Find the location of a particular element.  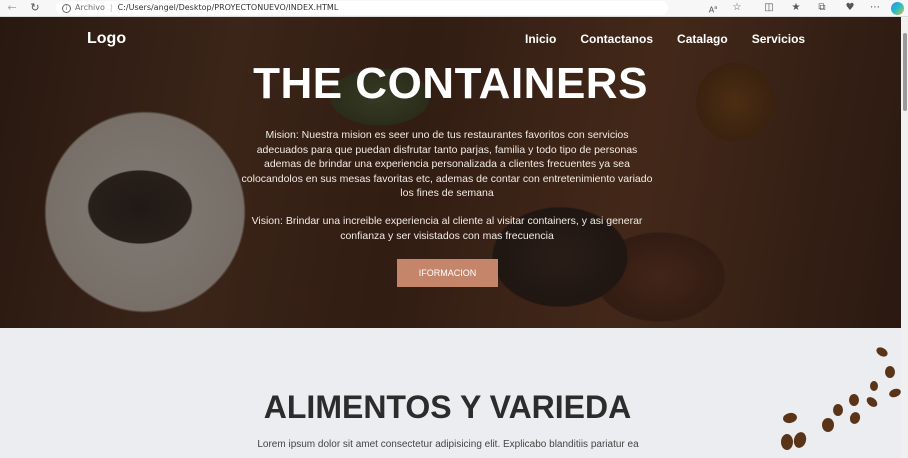

section-title: ALIMENTOS Y VARIEDA is located at coordinates (447, 407).